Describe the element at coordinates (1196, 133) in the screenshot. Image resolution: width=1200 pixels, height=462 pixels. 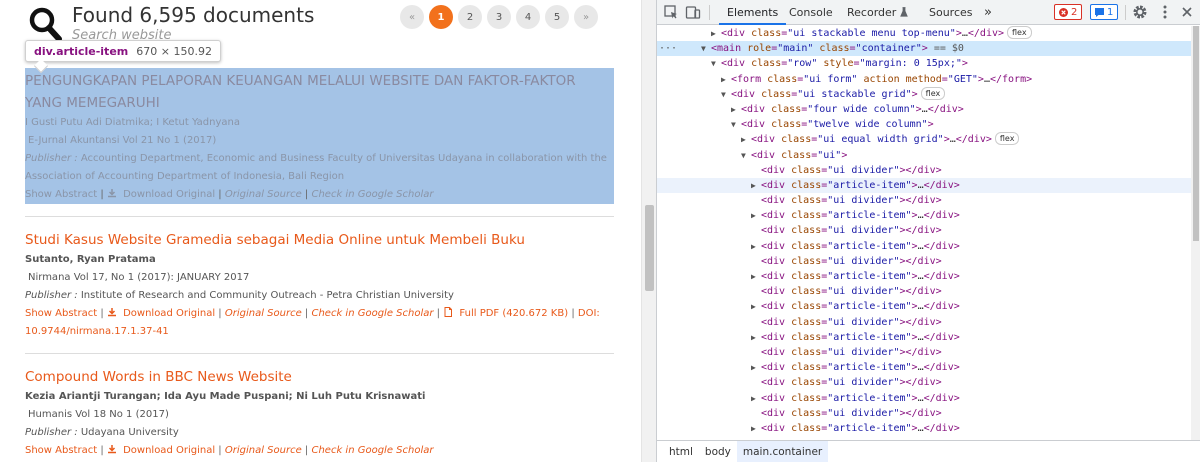
I see `dom-tree-scrollbar-thumb` at that location.